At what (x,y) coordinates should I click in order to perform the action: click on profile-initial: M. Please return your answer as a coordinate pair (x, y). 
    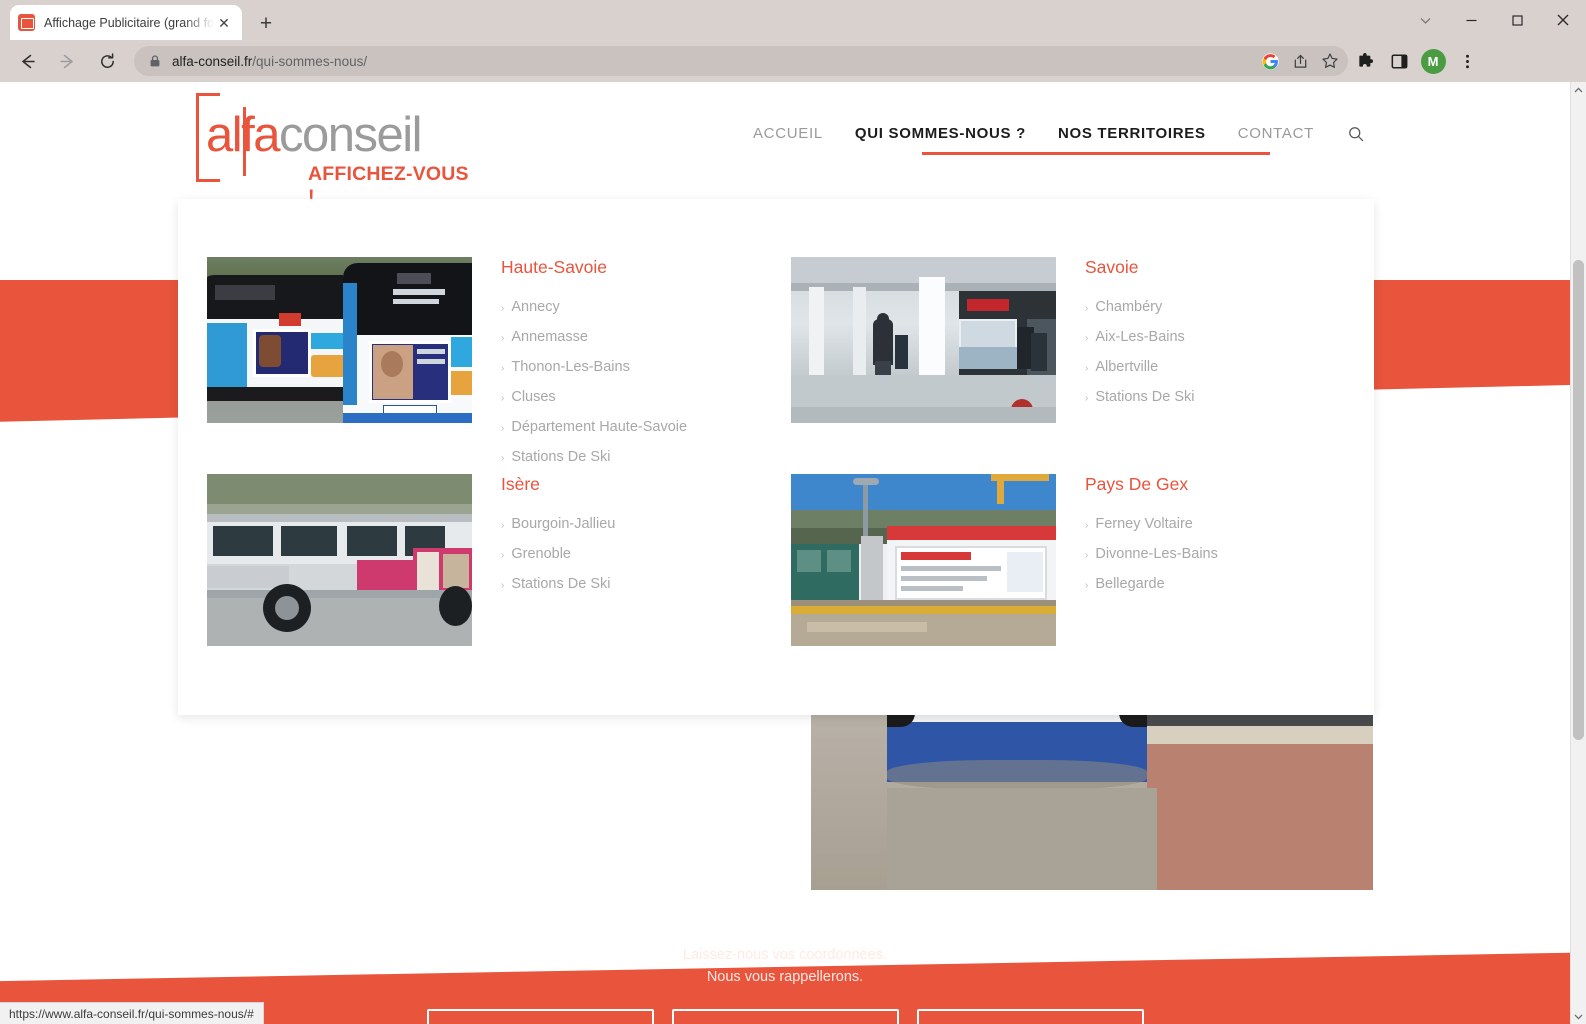
    Looking at the image, I should click on (1433, 61).